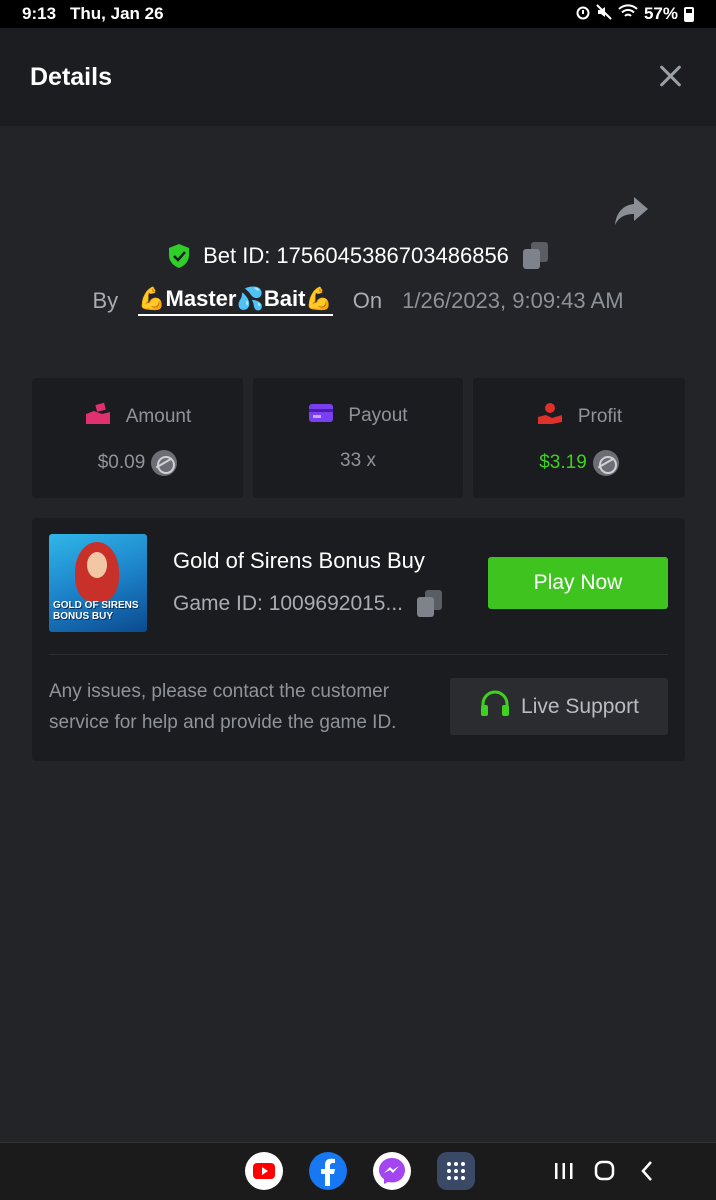  Describe the element at coordinates (550, 417) in the screenshot. I see `profit-hand-icon` at that location.